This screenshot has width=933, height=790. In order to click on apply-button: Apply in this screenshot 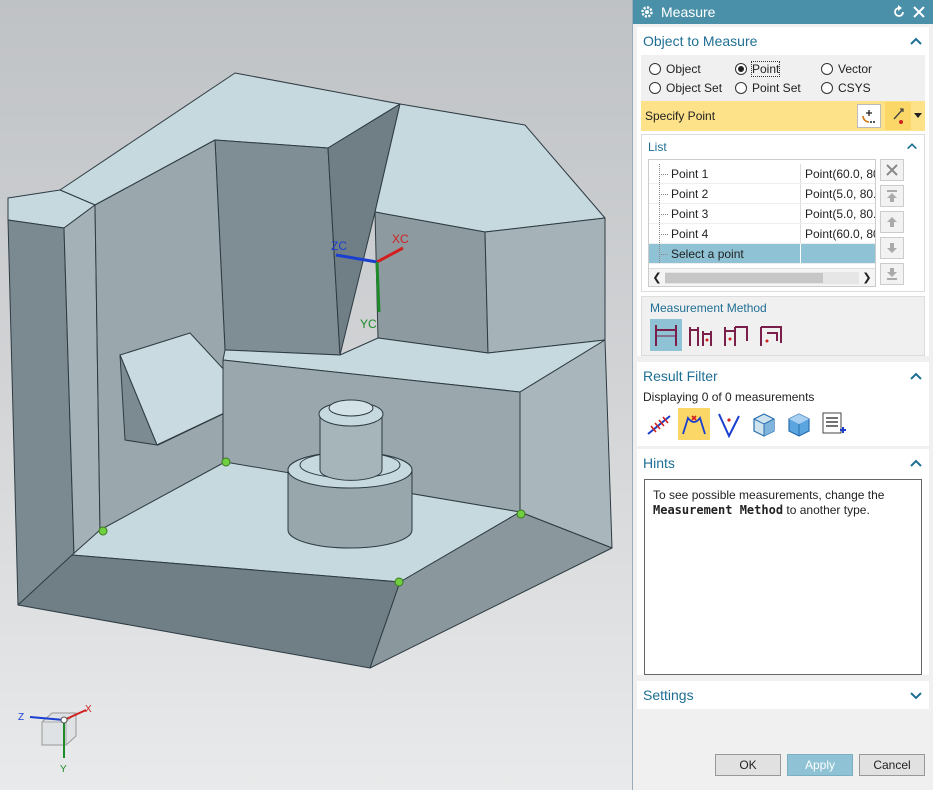, I will do `click(820, 765)`.